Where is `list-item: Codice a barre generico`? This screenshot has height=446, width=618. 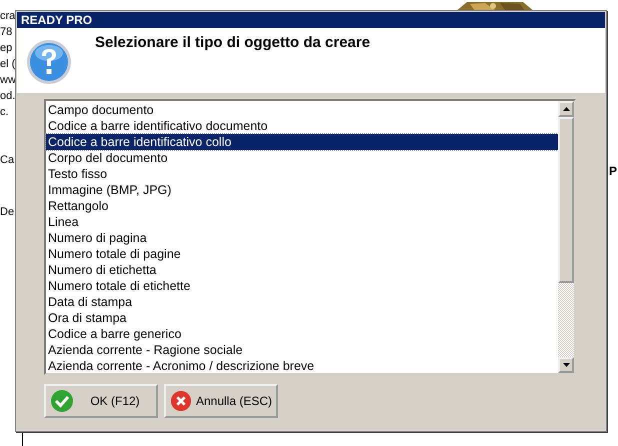
list-item: Codice a barre generico is located at coordinates (302, 334).